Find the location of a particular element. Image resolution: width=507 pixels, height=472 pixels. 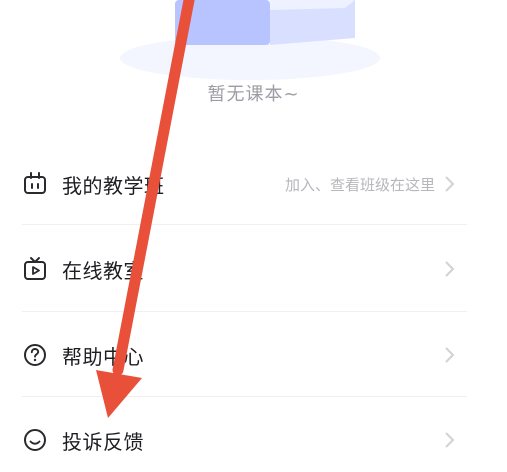

menu-item-online-classroom: 在线教室 is located at coordinates (253, 269).